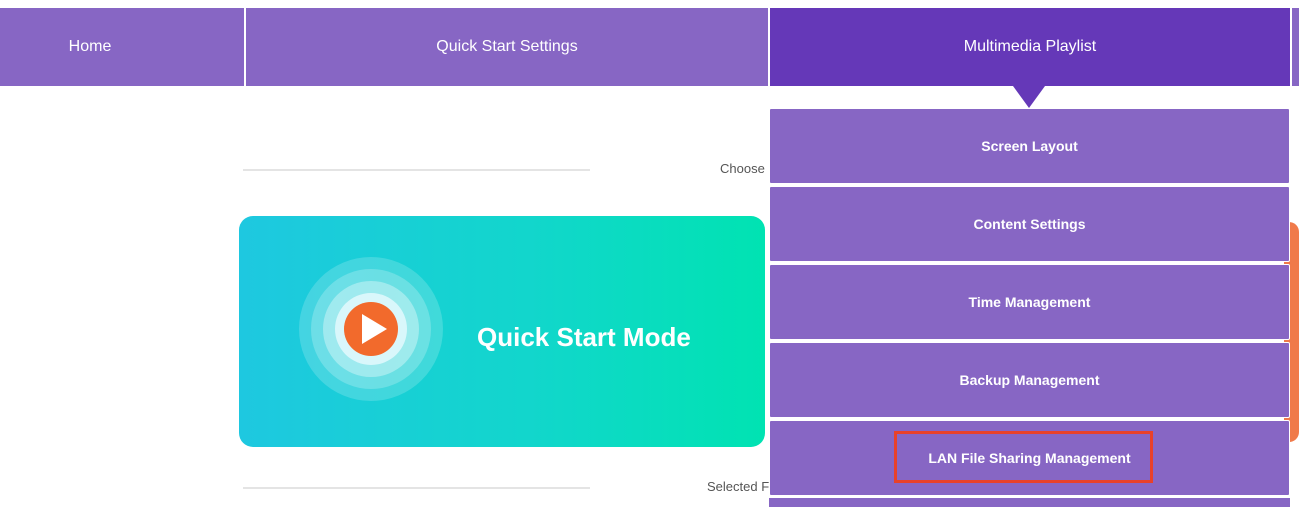 This screenshot has width=1299, height=507. I want to click on choose-label: Choose, so click(742, 168).